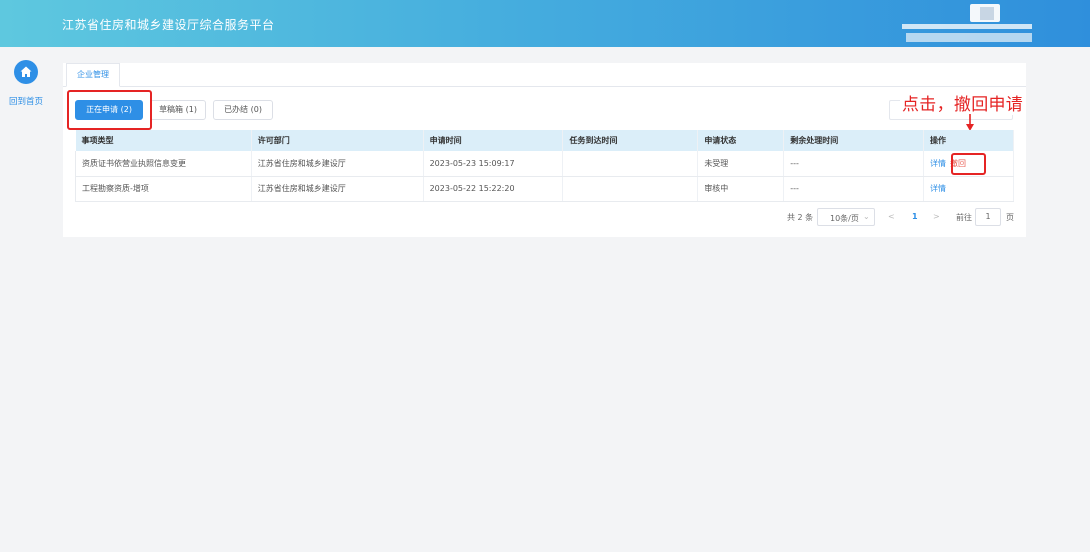 This screenshot has width=1090, height=552. What do you see at coordinates (163, 189) in the screenshot?
I see `cell-type: 工程勘察资质-增项` at bounding box center [163, 189].